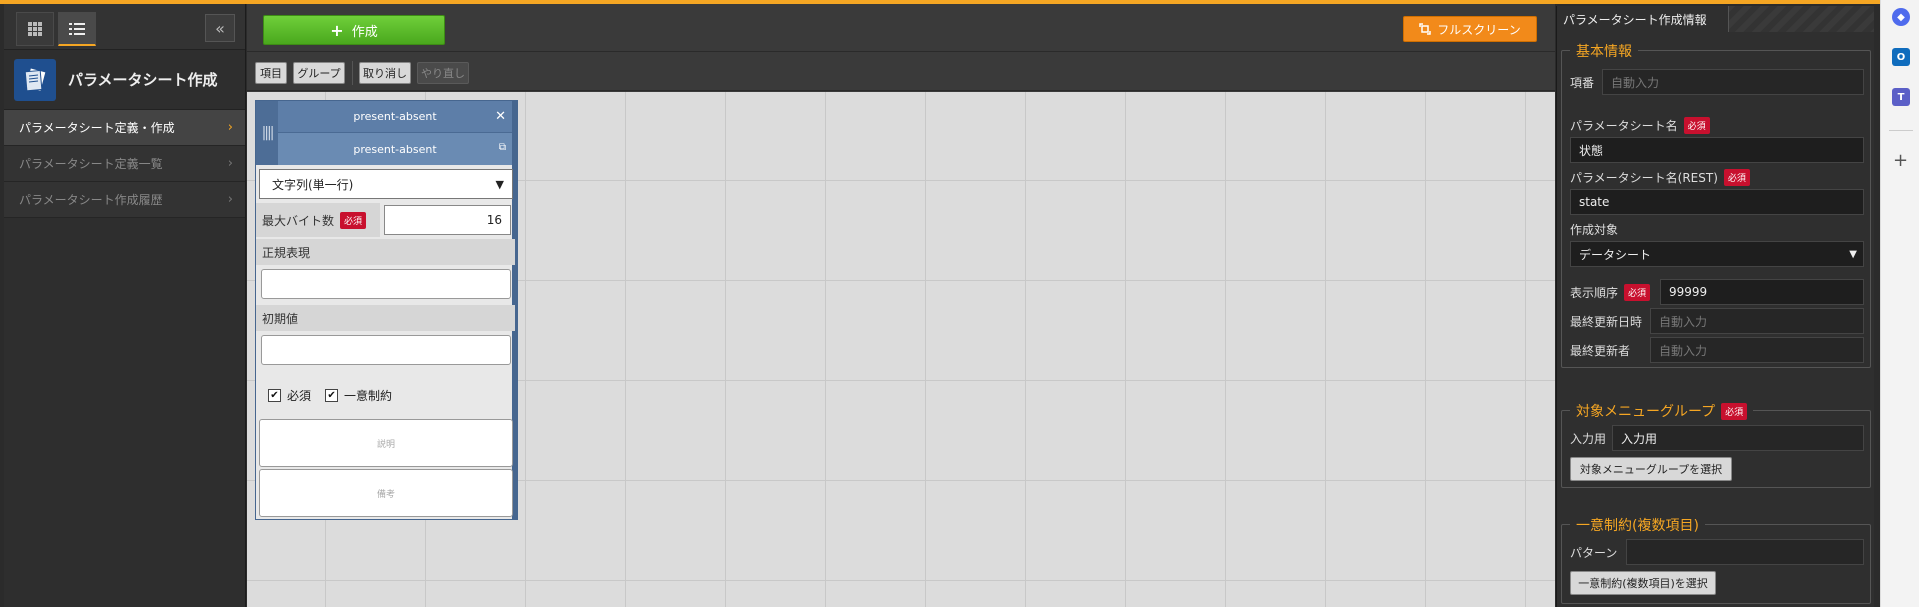 The image size is (1919, 607). I want to click on remarks-placeholder: 備考, so click(385, 494).